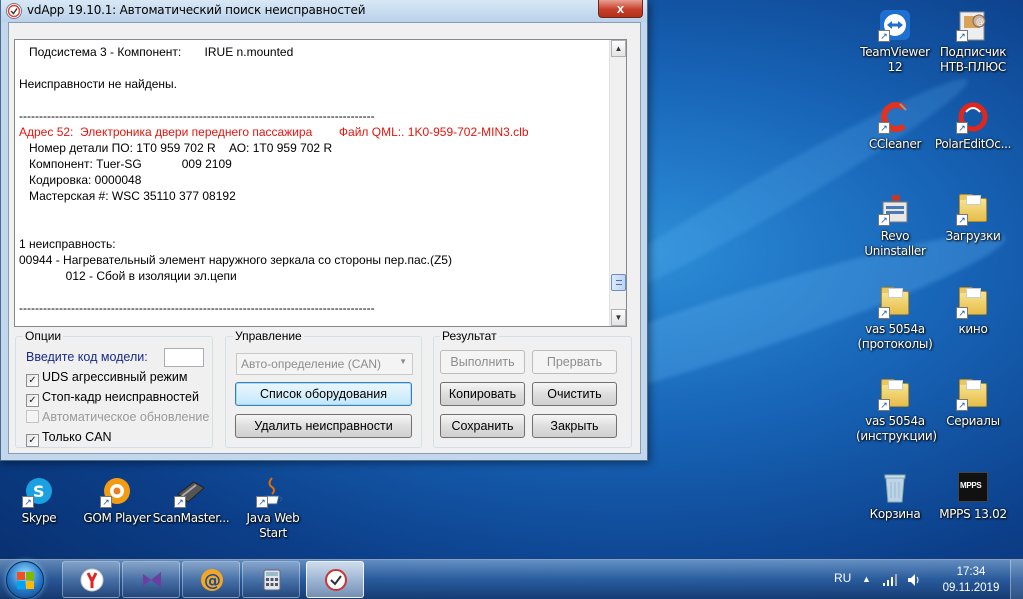 This screenshot has width=1023, height=599. I want to click on desktop-icon-label: GOM Player, so click(117, 518).